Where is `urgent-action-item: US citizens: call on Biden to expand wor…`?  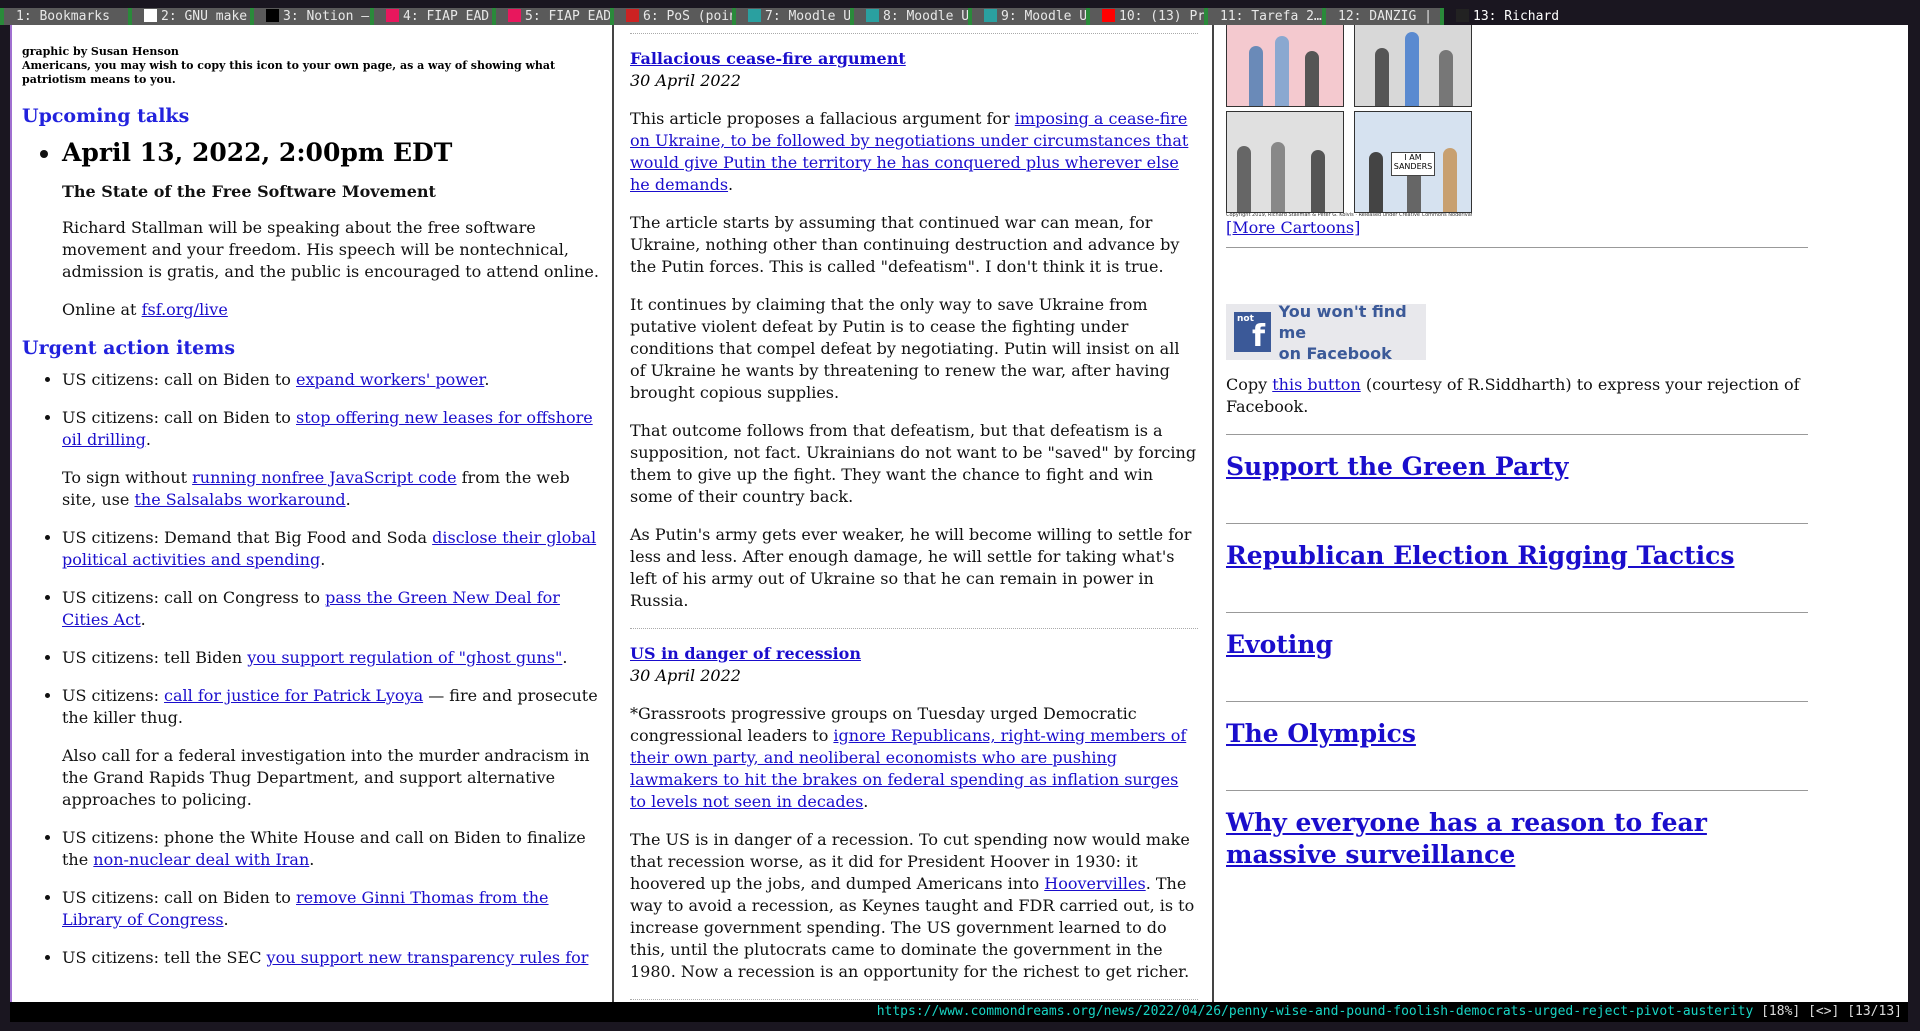
urgent-action-item: US citizens: call on Biden to expand wor… is located at coordinates (333, 380).